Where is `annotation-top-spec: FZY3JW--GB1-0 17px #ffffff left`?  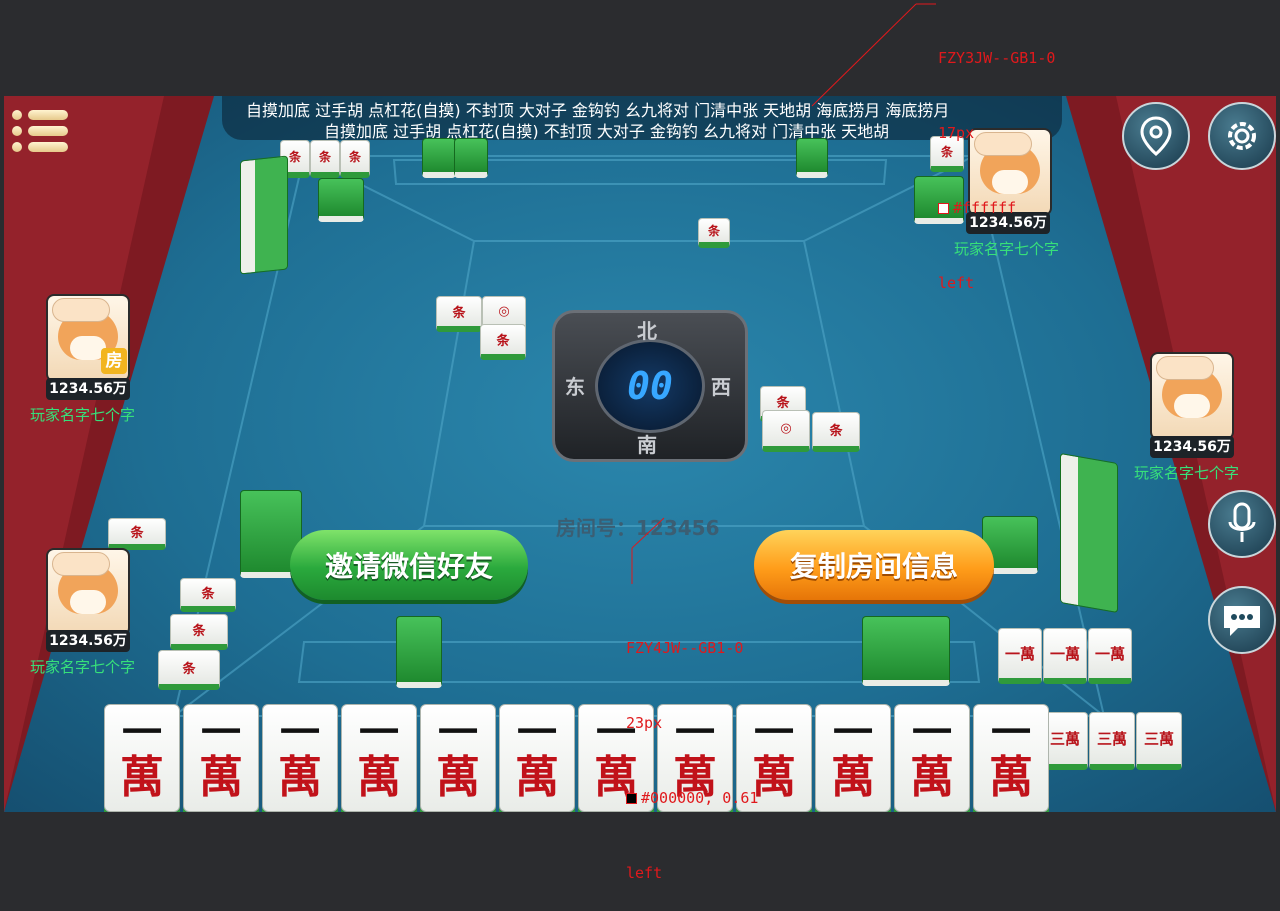 annotation-top-spec: FZY3JW--GB1-0 17px #ffffff left is located at coordinates (997, 170).